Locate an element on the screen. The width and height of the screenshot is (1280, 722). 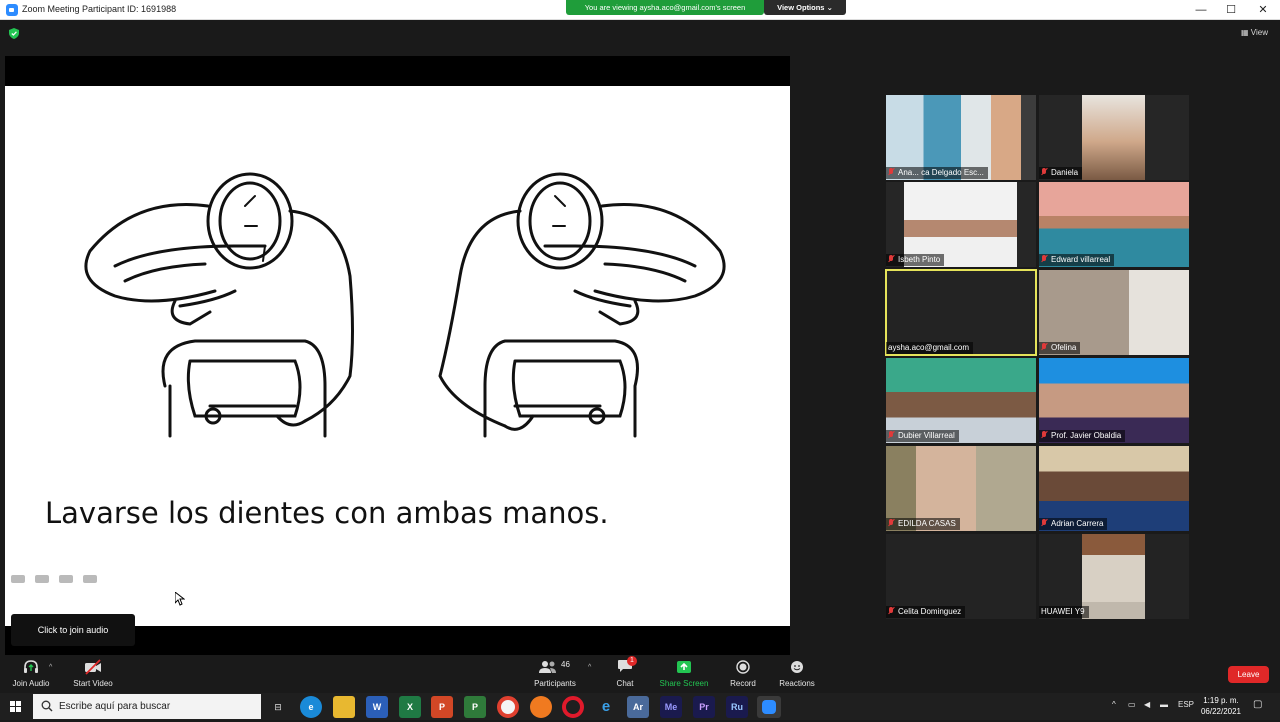
taskbar-clock: 1:19 p. m. 06/22/2021 is located at coordinates (1221, 706).